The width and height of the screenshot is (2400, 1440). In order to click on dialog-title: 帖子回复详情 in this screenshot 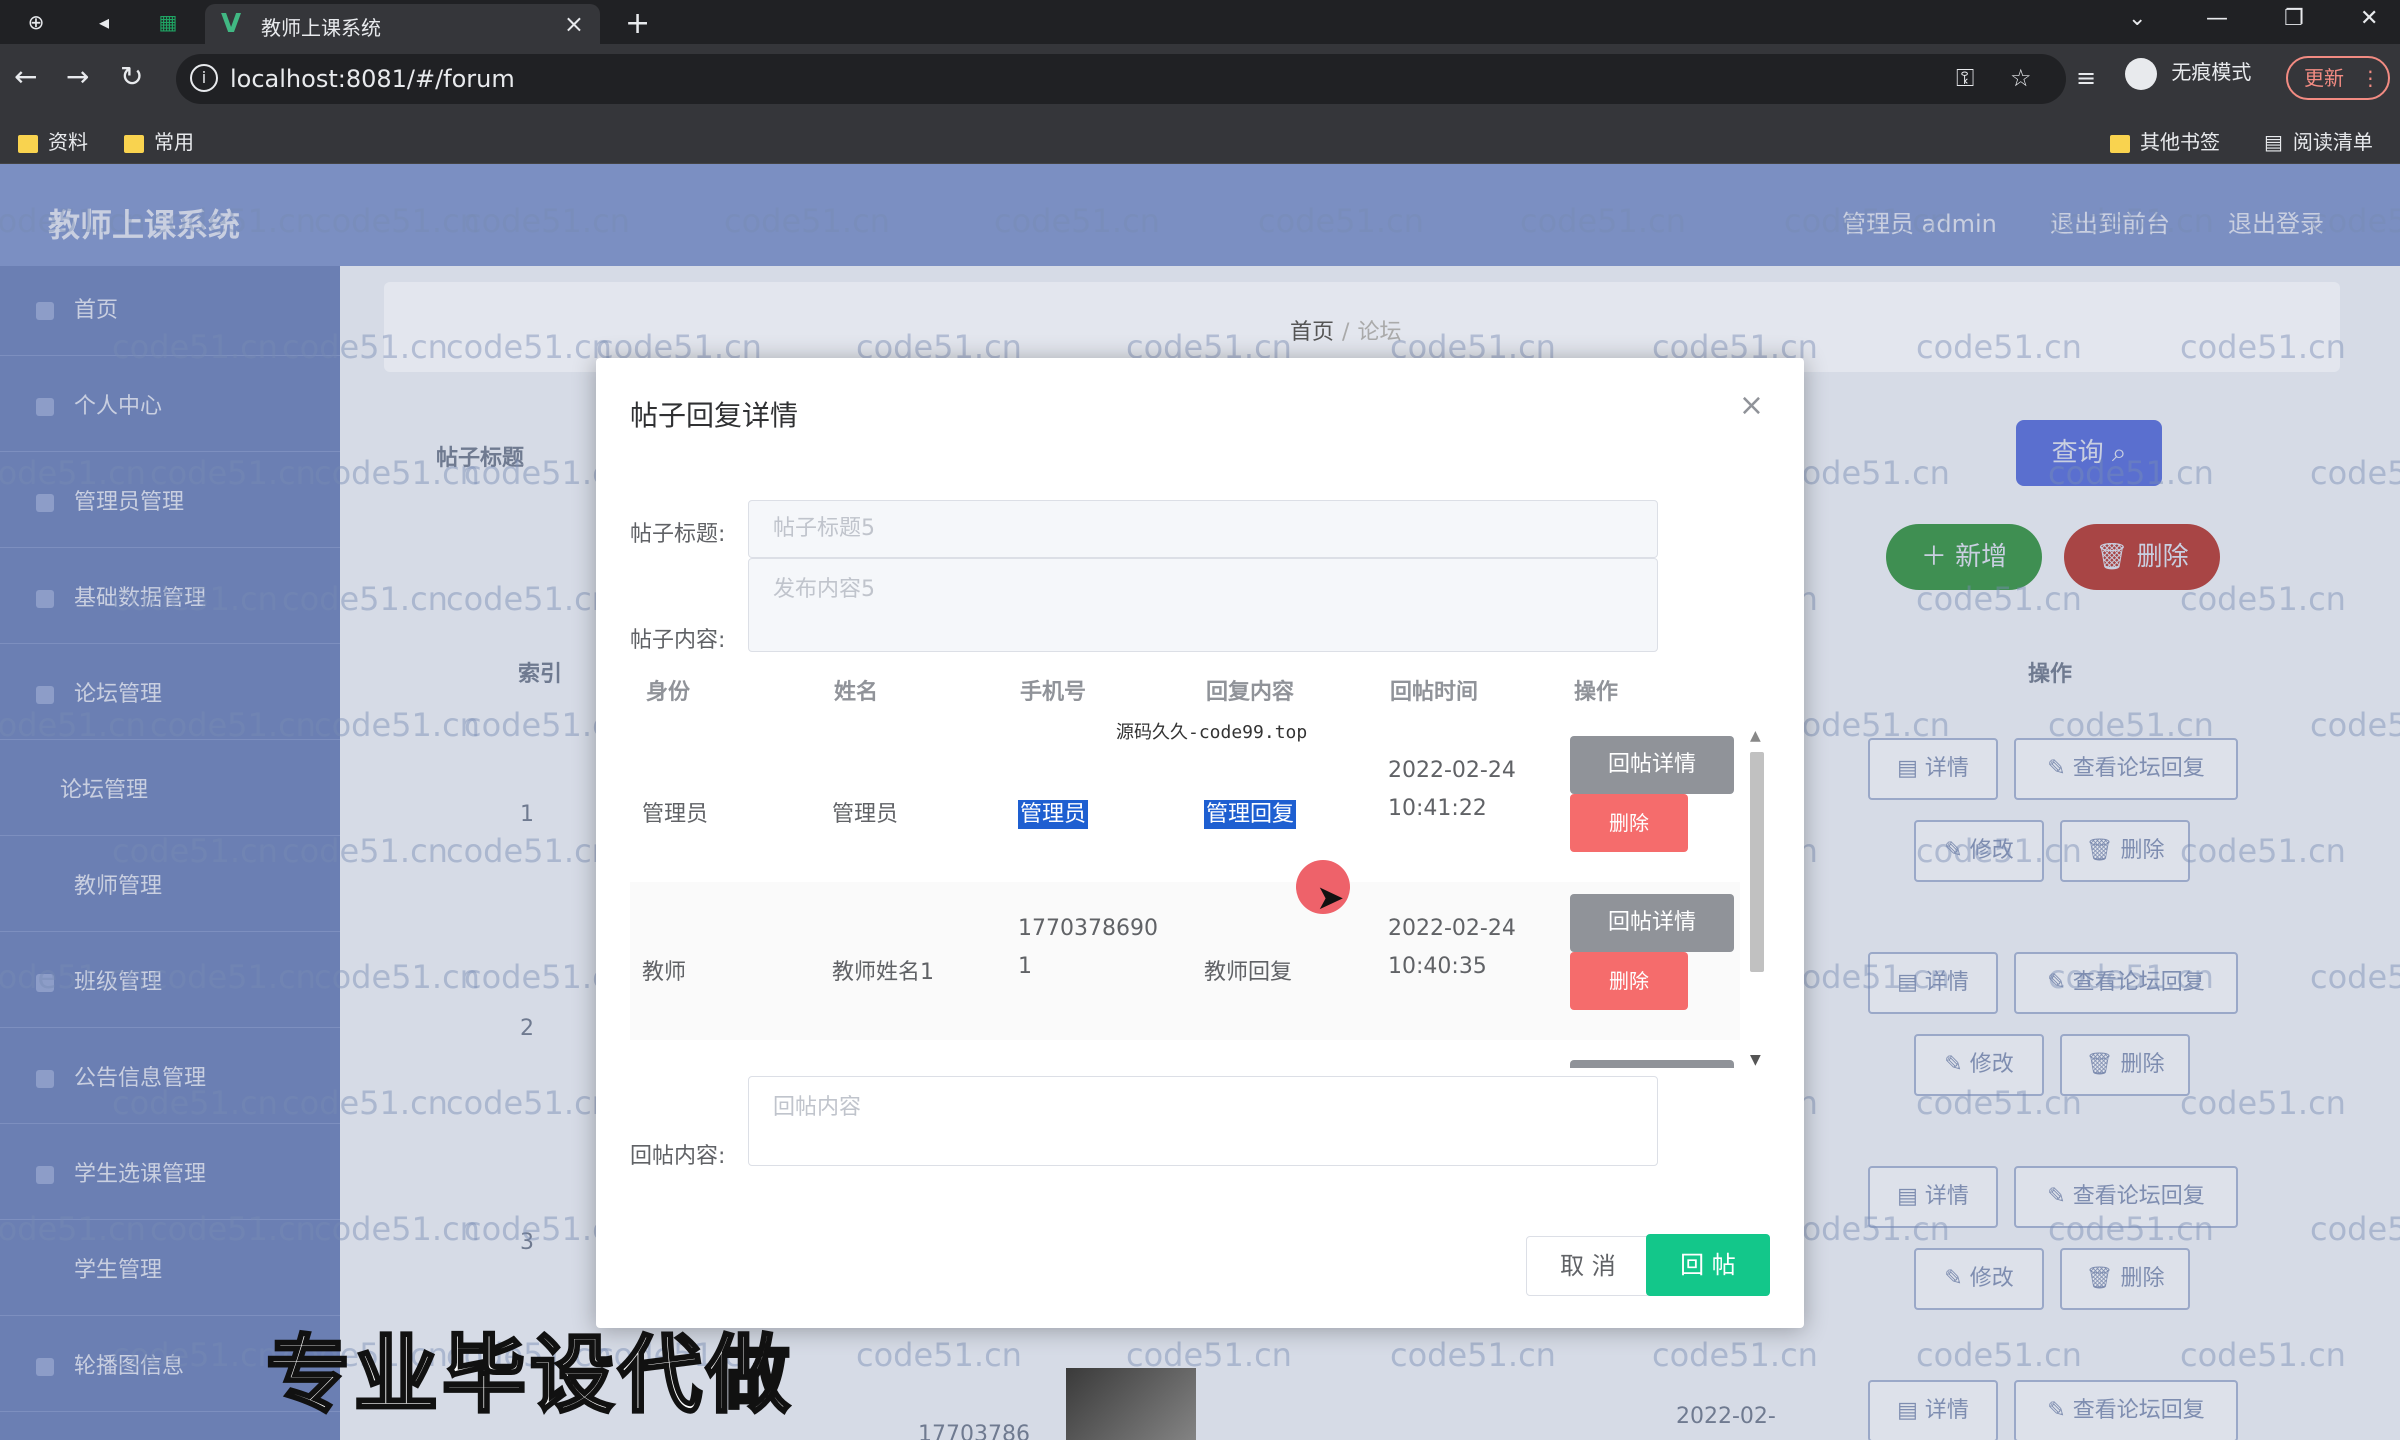, I will do `click(714, 415)`.